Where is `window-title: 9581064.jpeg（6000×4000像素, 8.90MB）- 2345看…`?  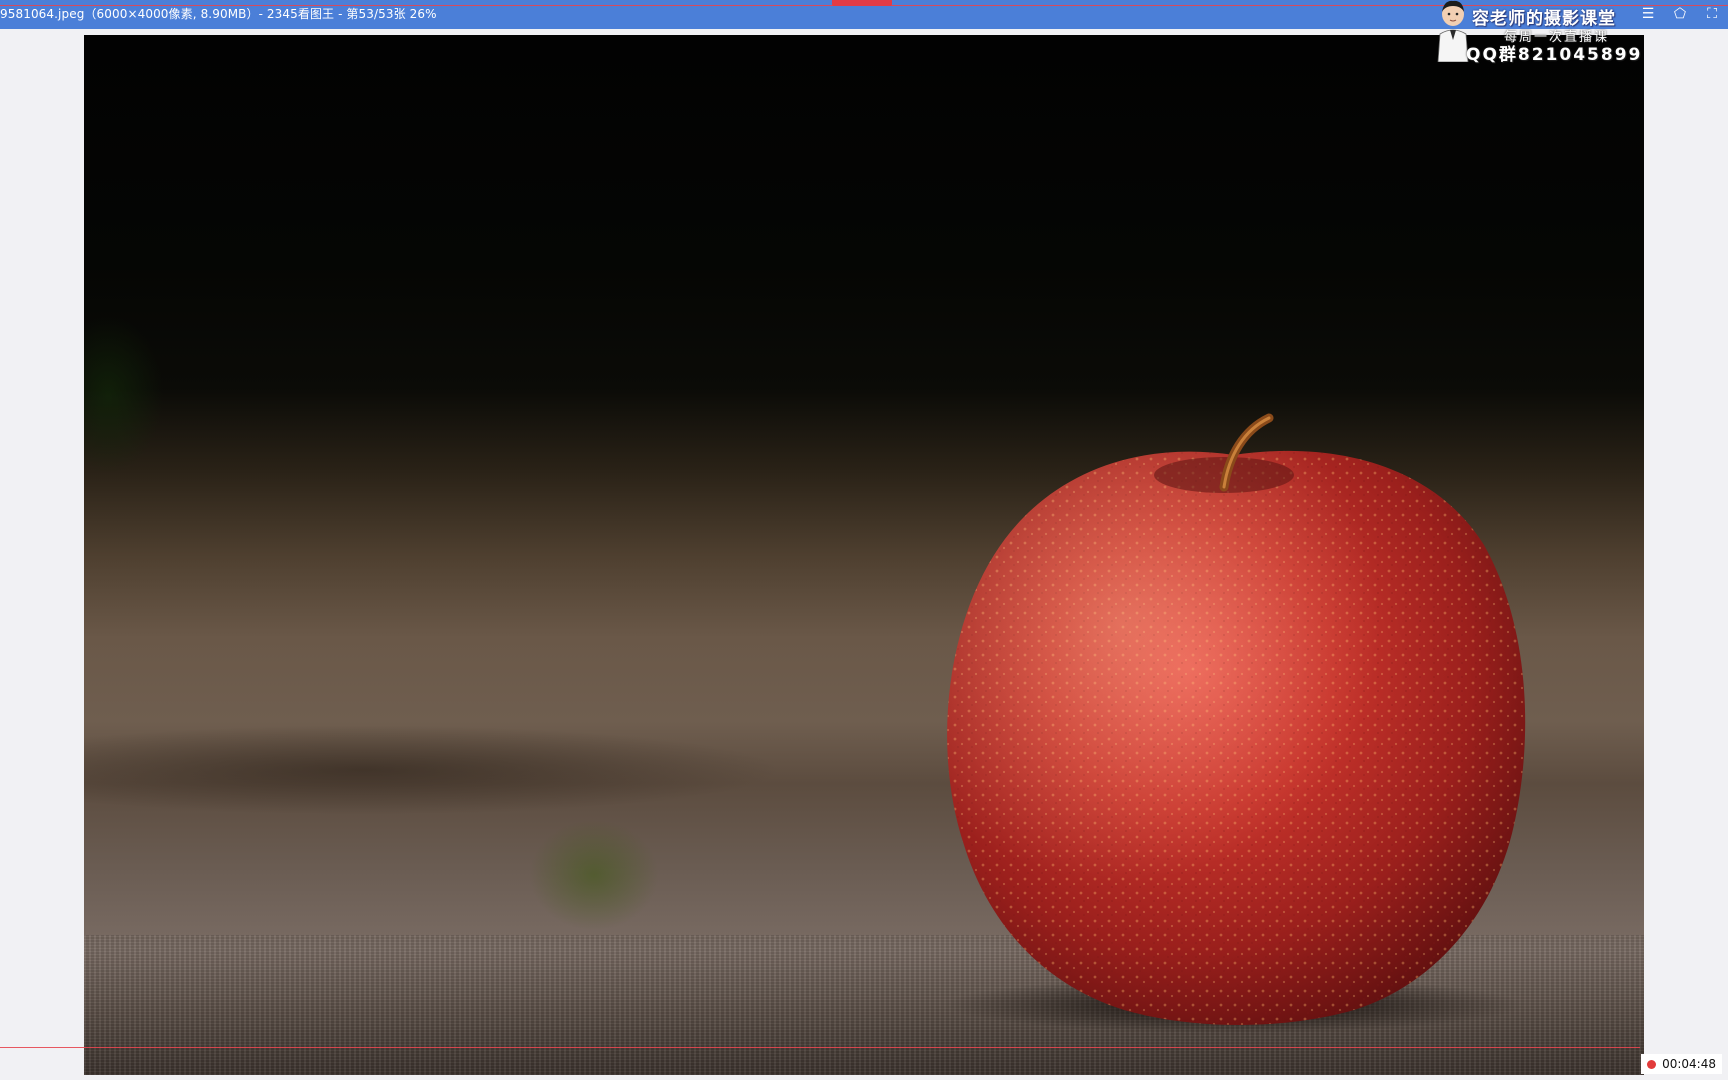
window-title: 9581064.jpeg（6000×4000像素, 8.90MB）- 2345看… is located at coordinates (218, 14).